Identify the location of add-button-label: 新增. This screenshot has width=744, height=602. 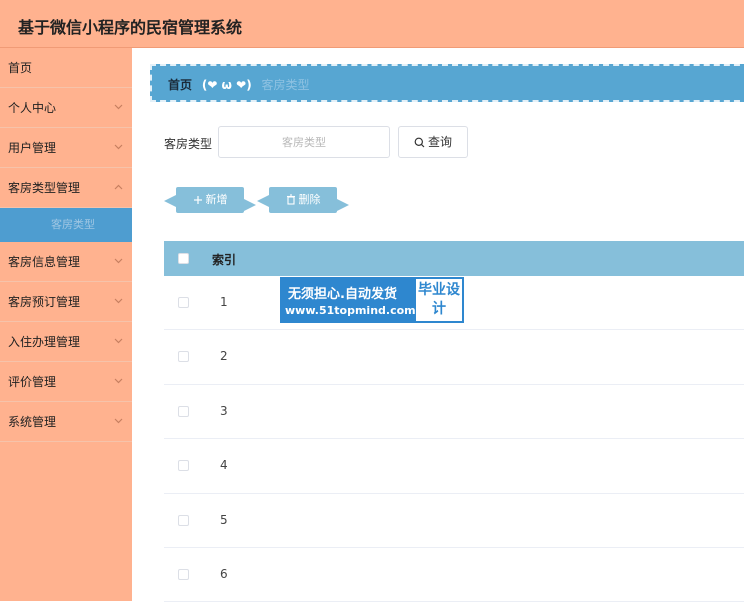
(216, 199).